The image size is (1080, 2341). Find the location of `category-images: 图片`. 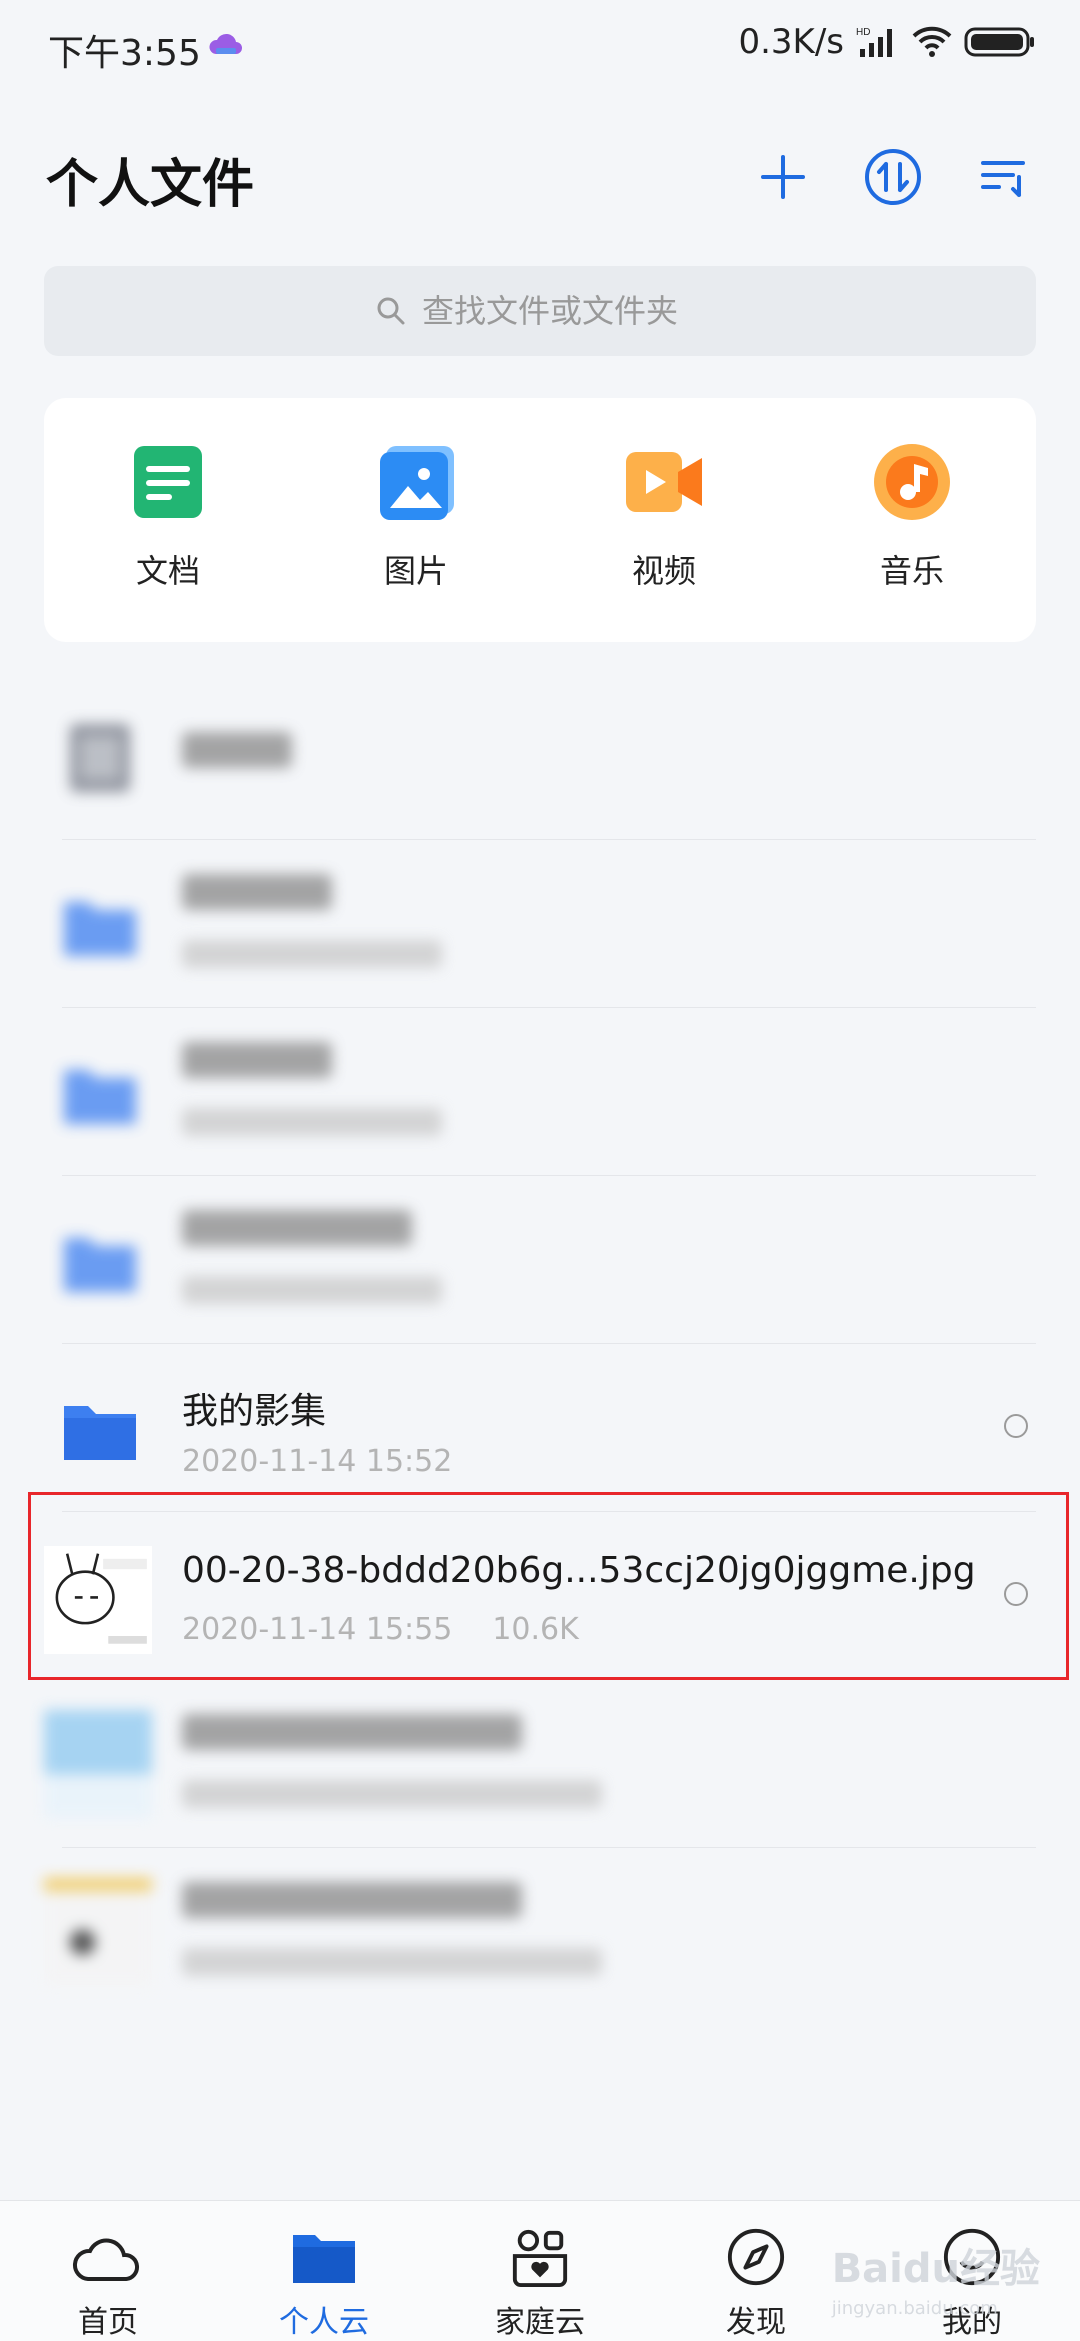

category-images: 图片 is located at coordinates (416, 520).